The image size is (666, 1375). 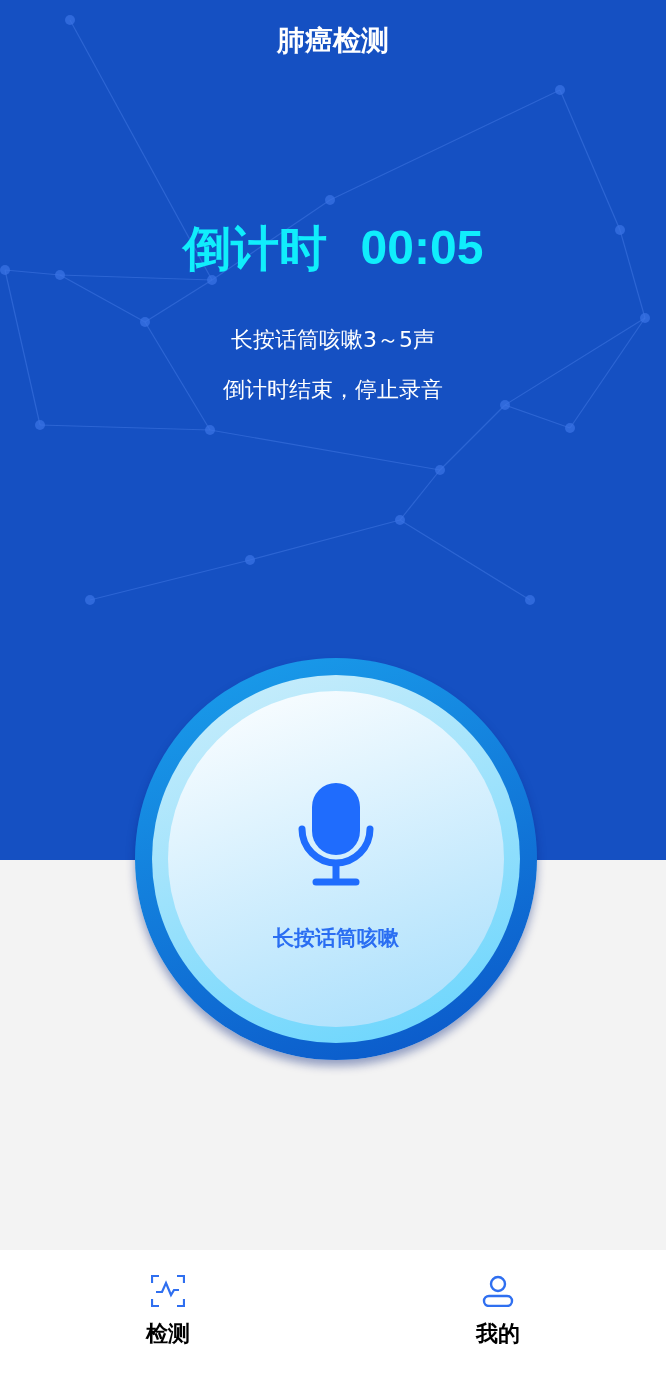 I want to click on instruction-text: 长按话筒咳嗽3～5声, so click(x=333, y=340).